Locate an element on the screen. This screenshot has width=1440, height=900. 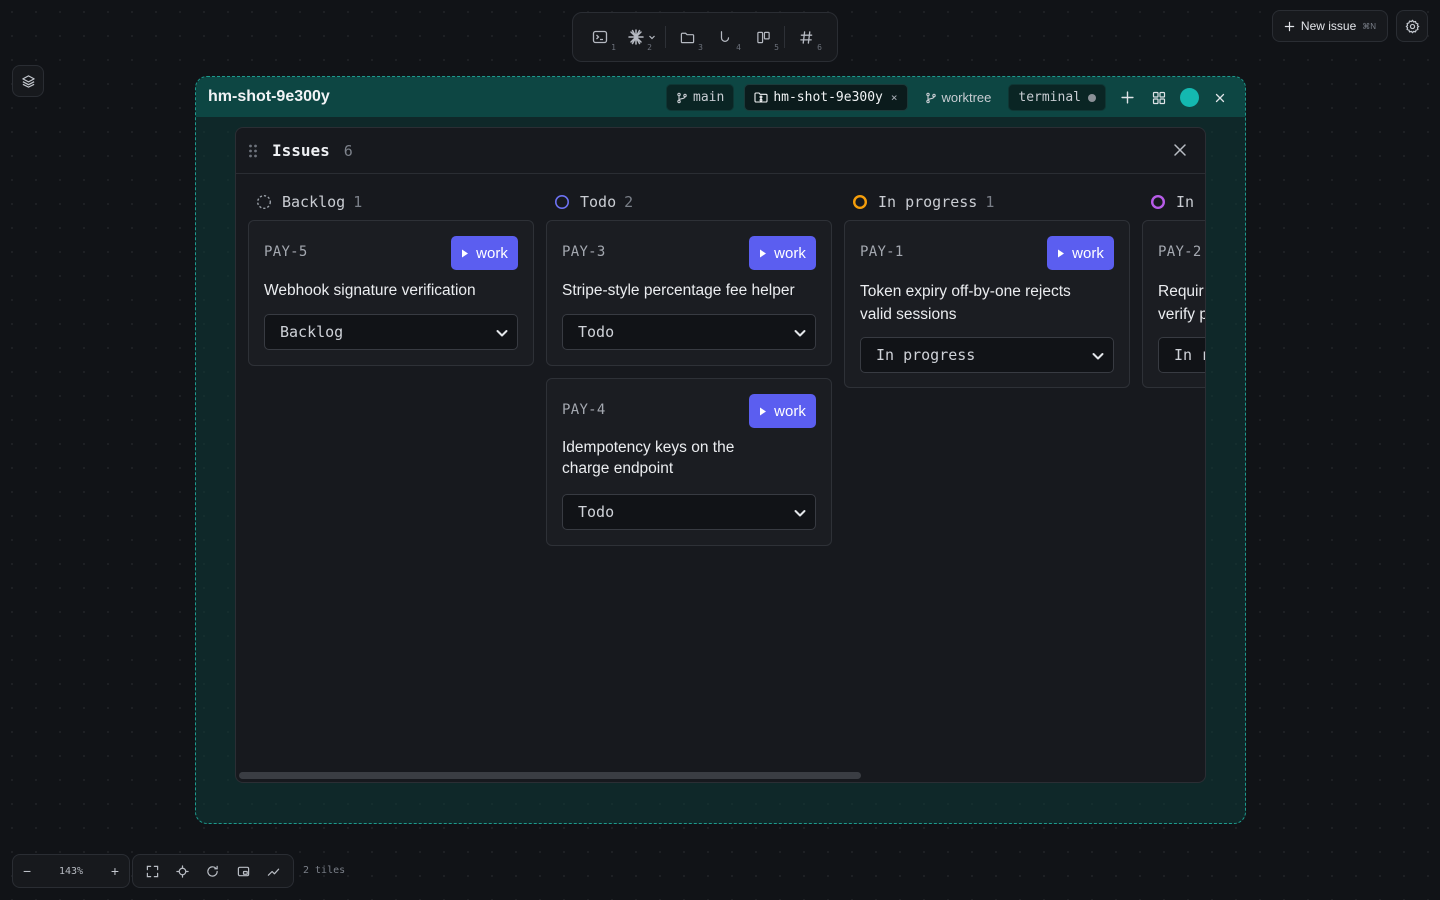
picture-in-picture-icon is located at coordinates (243, 871).